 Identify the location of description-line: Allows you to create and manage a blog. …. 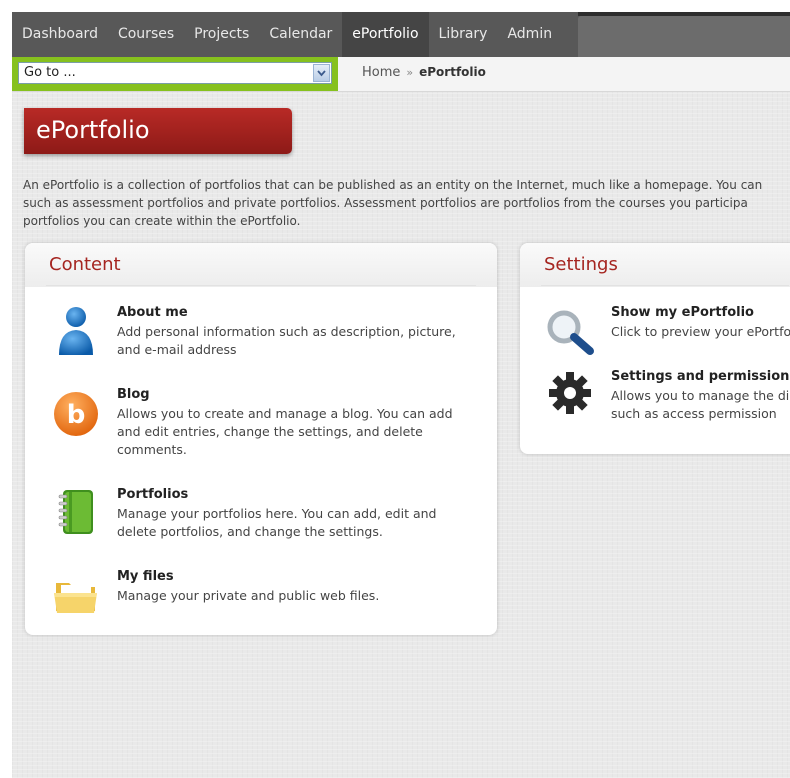
(285, 413).